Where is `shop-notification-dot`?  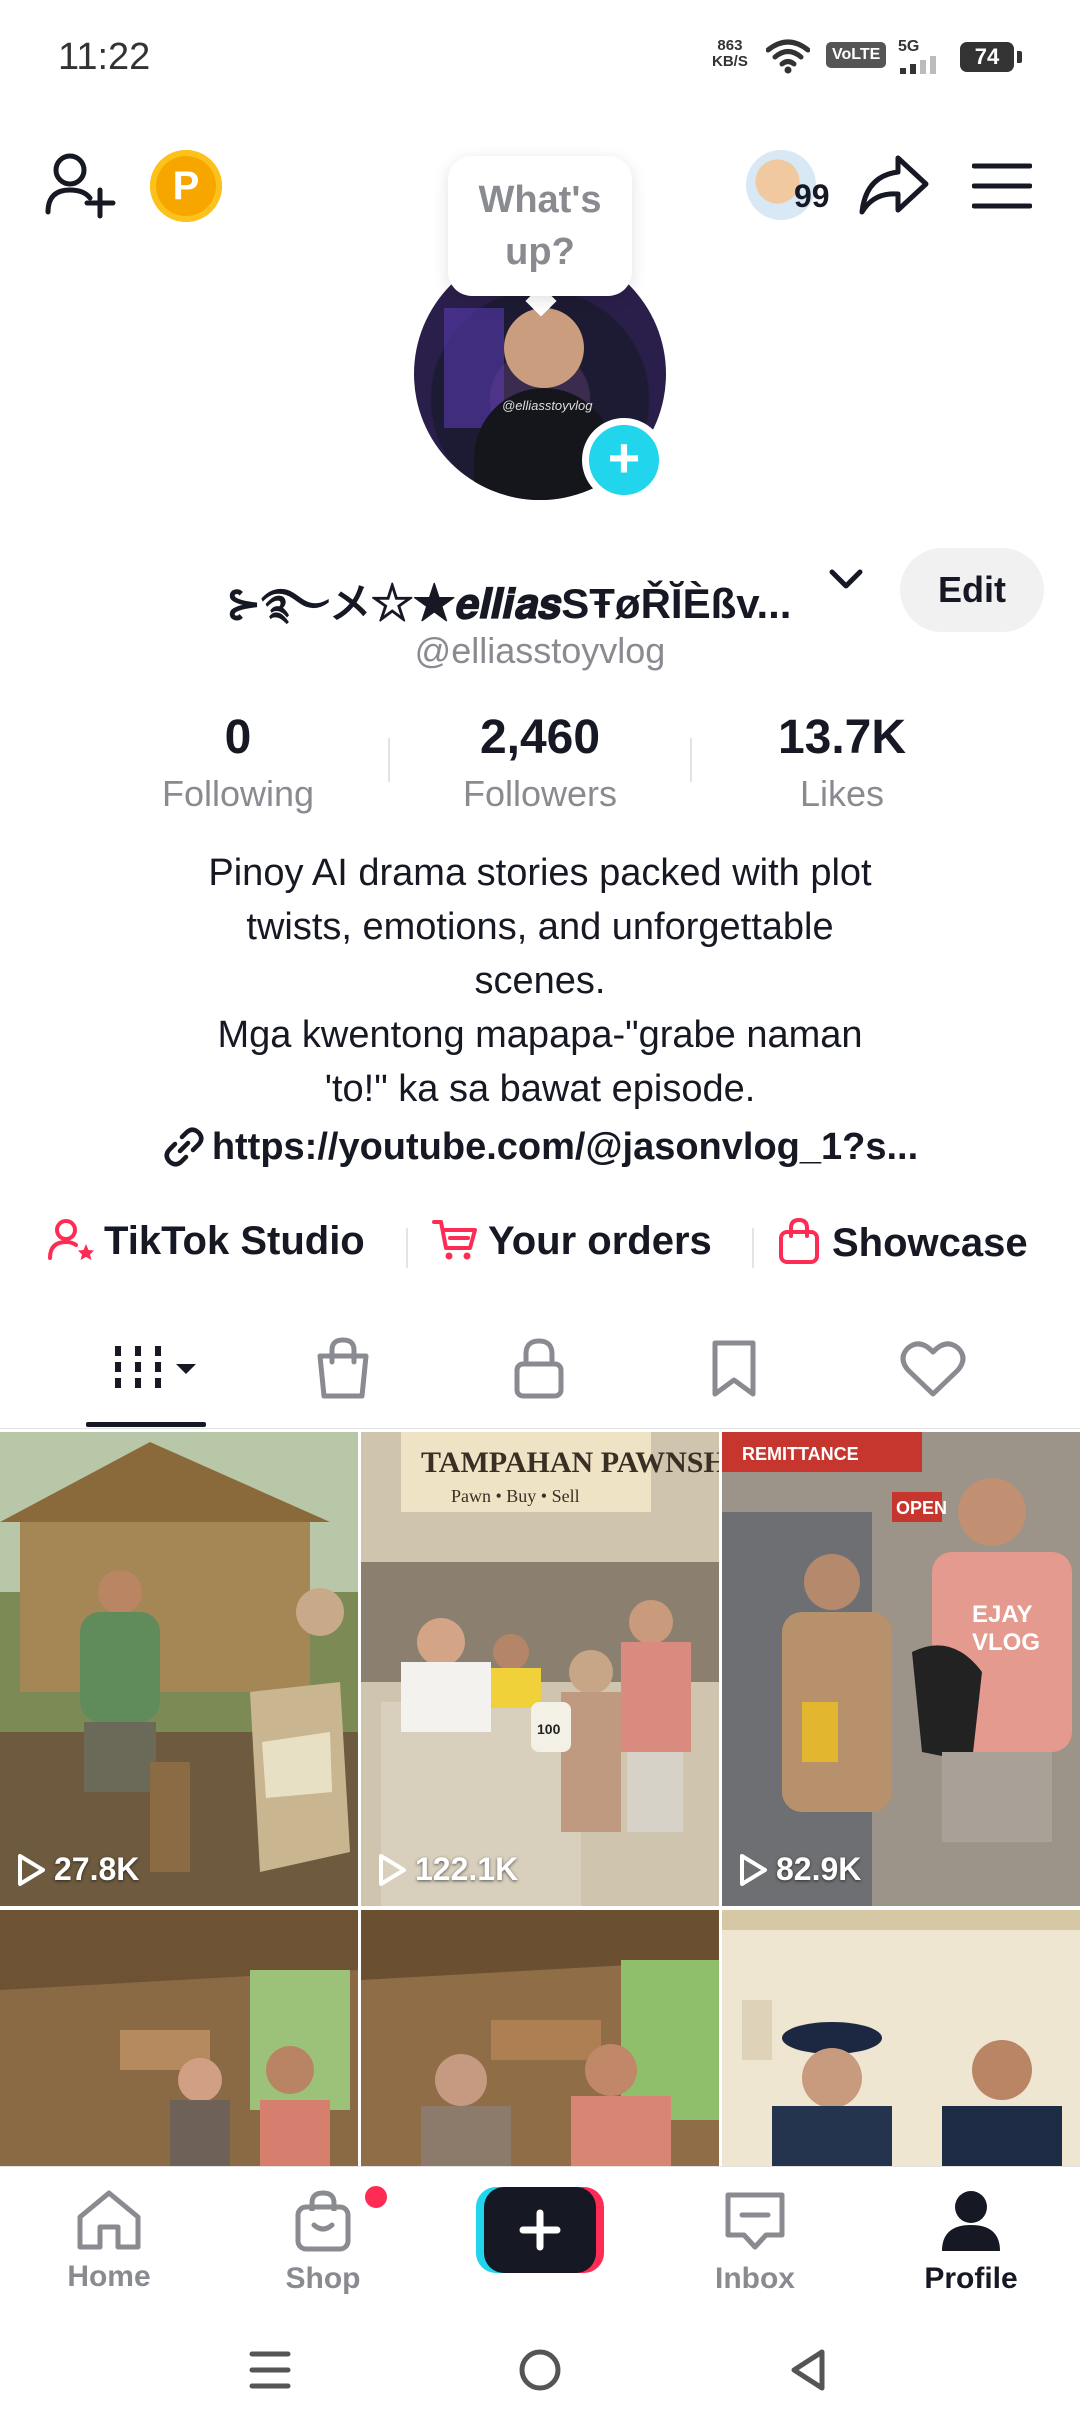 shop-notification-dot is located at coordinates (376, 2197).